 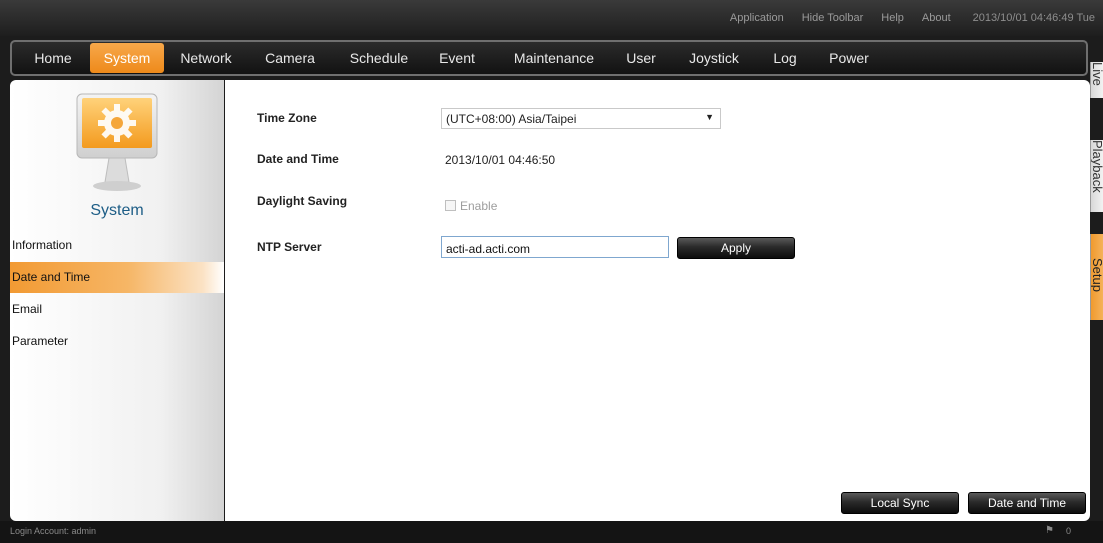 What do you see at coordinates (714, 58) in the screenshot?
I see `nav-joystick: Joystick` at bounding box center [714, 58].